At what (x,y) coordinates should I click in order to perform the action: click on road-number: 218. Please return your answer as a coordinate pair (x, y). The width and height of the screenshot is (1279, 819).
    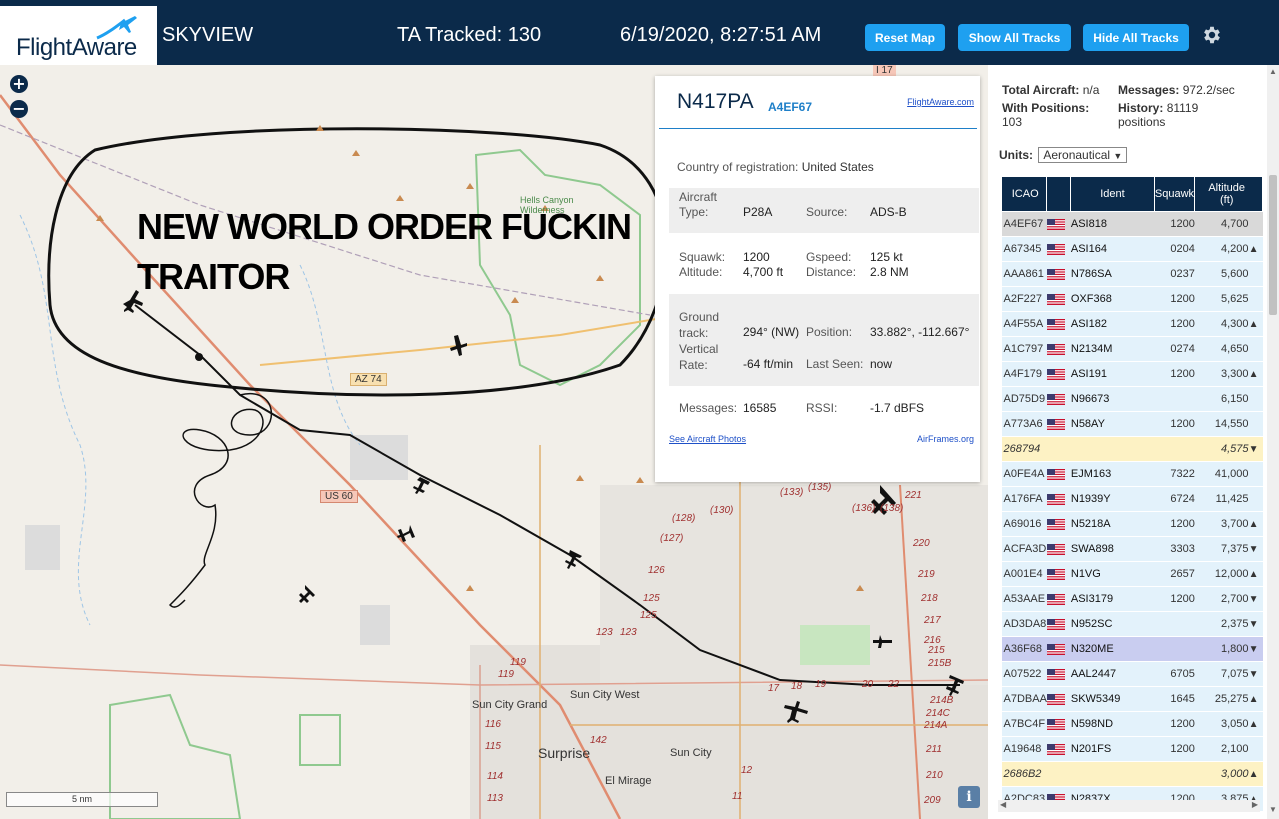
    Looking at the image, I should click on (929, 598).